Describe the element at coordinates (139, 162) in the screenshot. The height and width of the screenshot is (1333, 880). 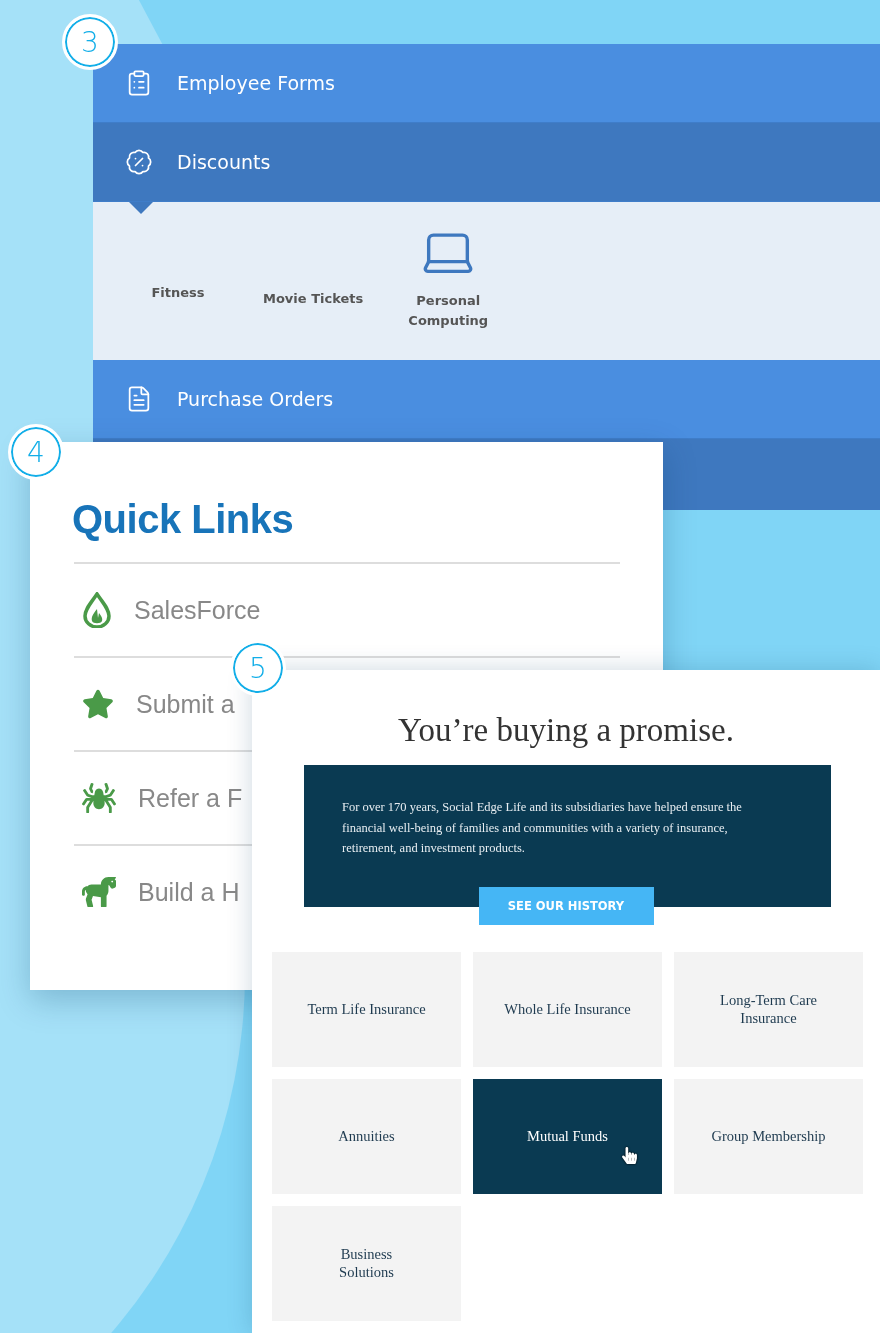
I see `percent-badge-icon` at that location.